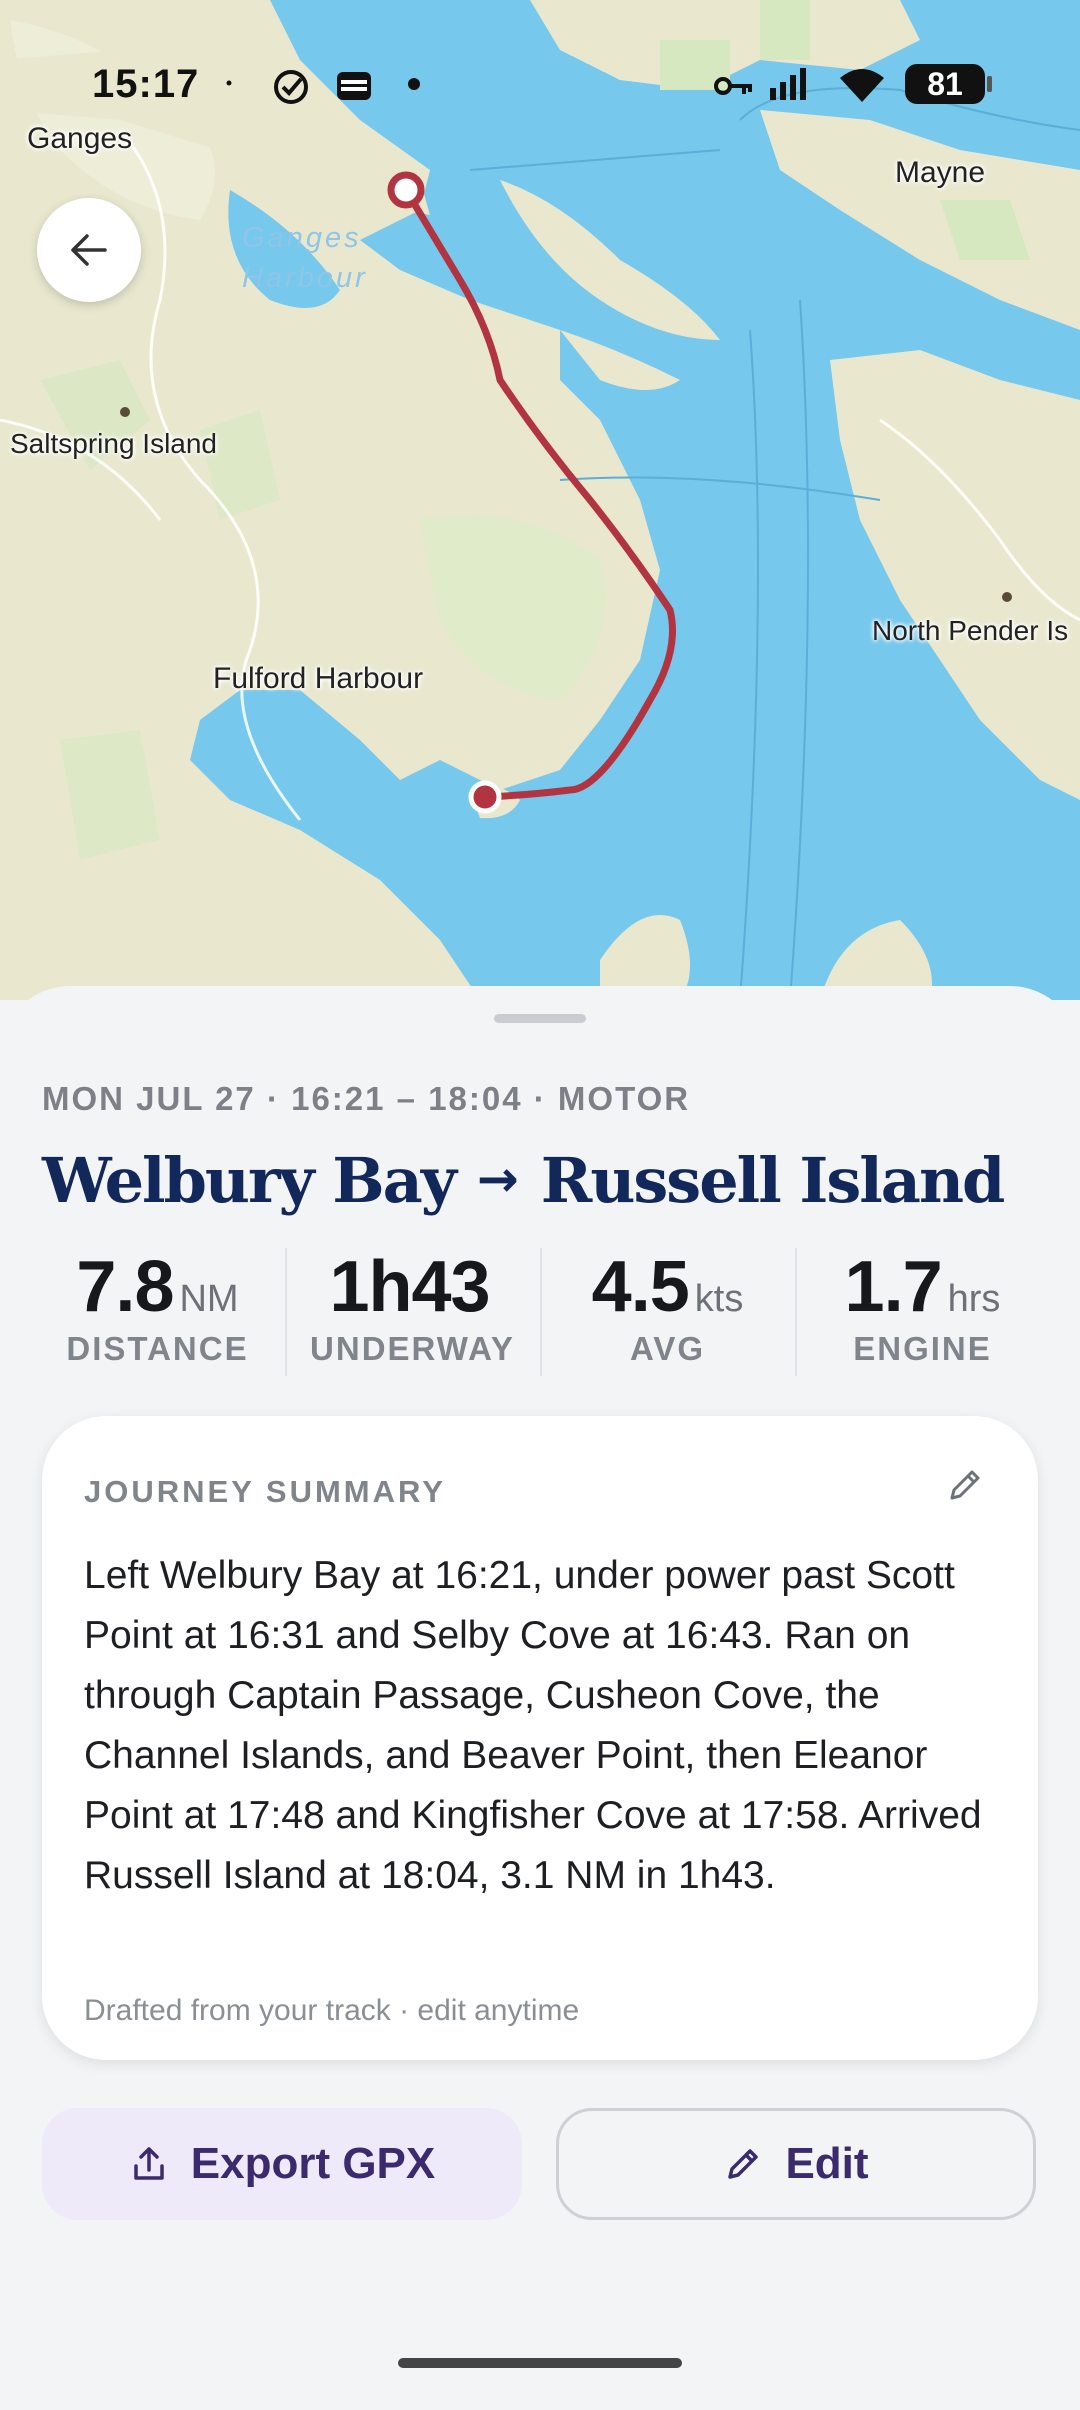 This screenshot has height=2410, width=1080. What do you see at coordinates (974, 1299) in the screenshot?
I see `stat-unit: hrs` at bounding box center [974, 1299].